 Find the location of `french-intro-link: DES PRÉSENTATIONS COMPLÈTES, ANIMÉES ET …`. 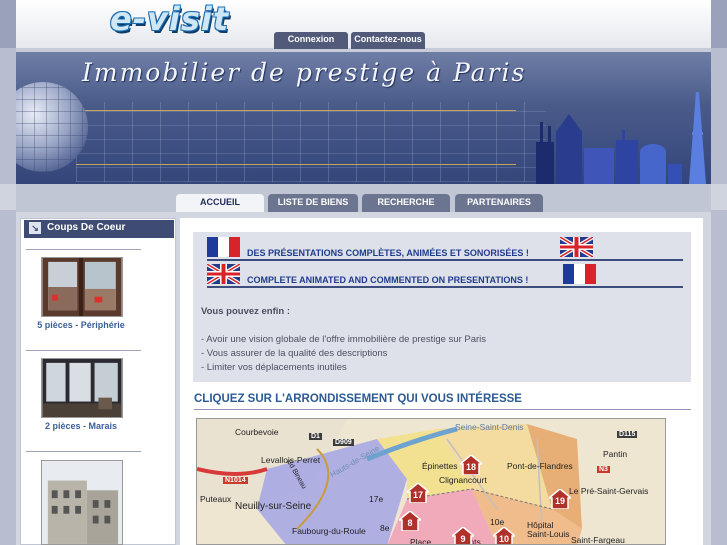

french-intro-link: DES PRÉSENTATIONS COMPLÈTES, ANIMÉES ET … is located at coordinates (388, 253).